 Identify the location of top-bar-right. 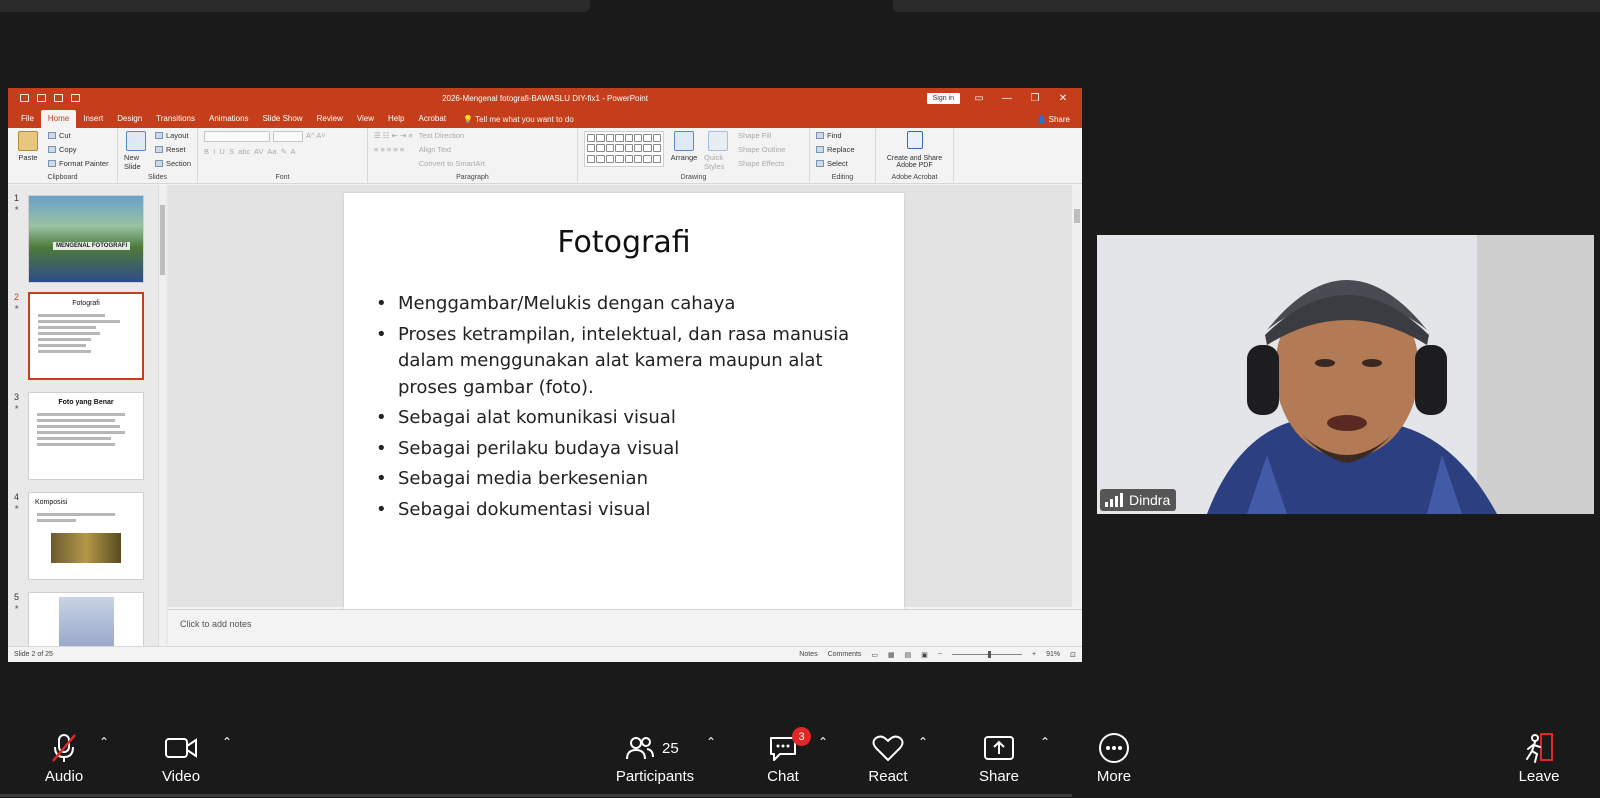
(1246, 6).